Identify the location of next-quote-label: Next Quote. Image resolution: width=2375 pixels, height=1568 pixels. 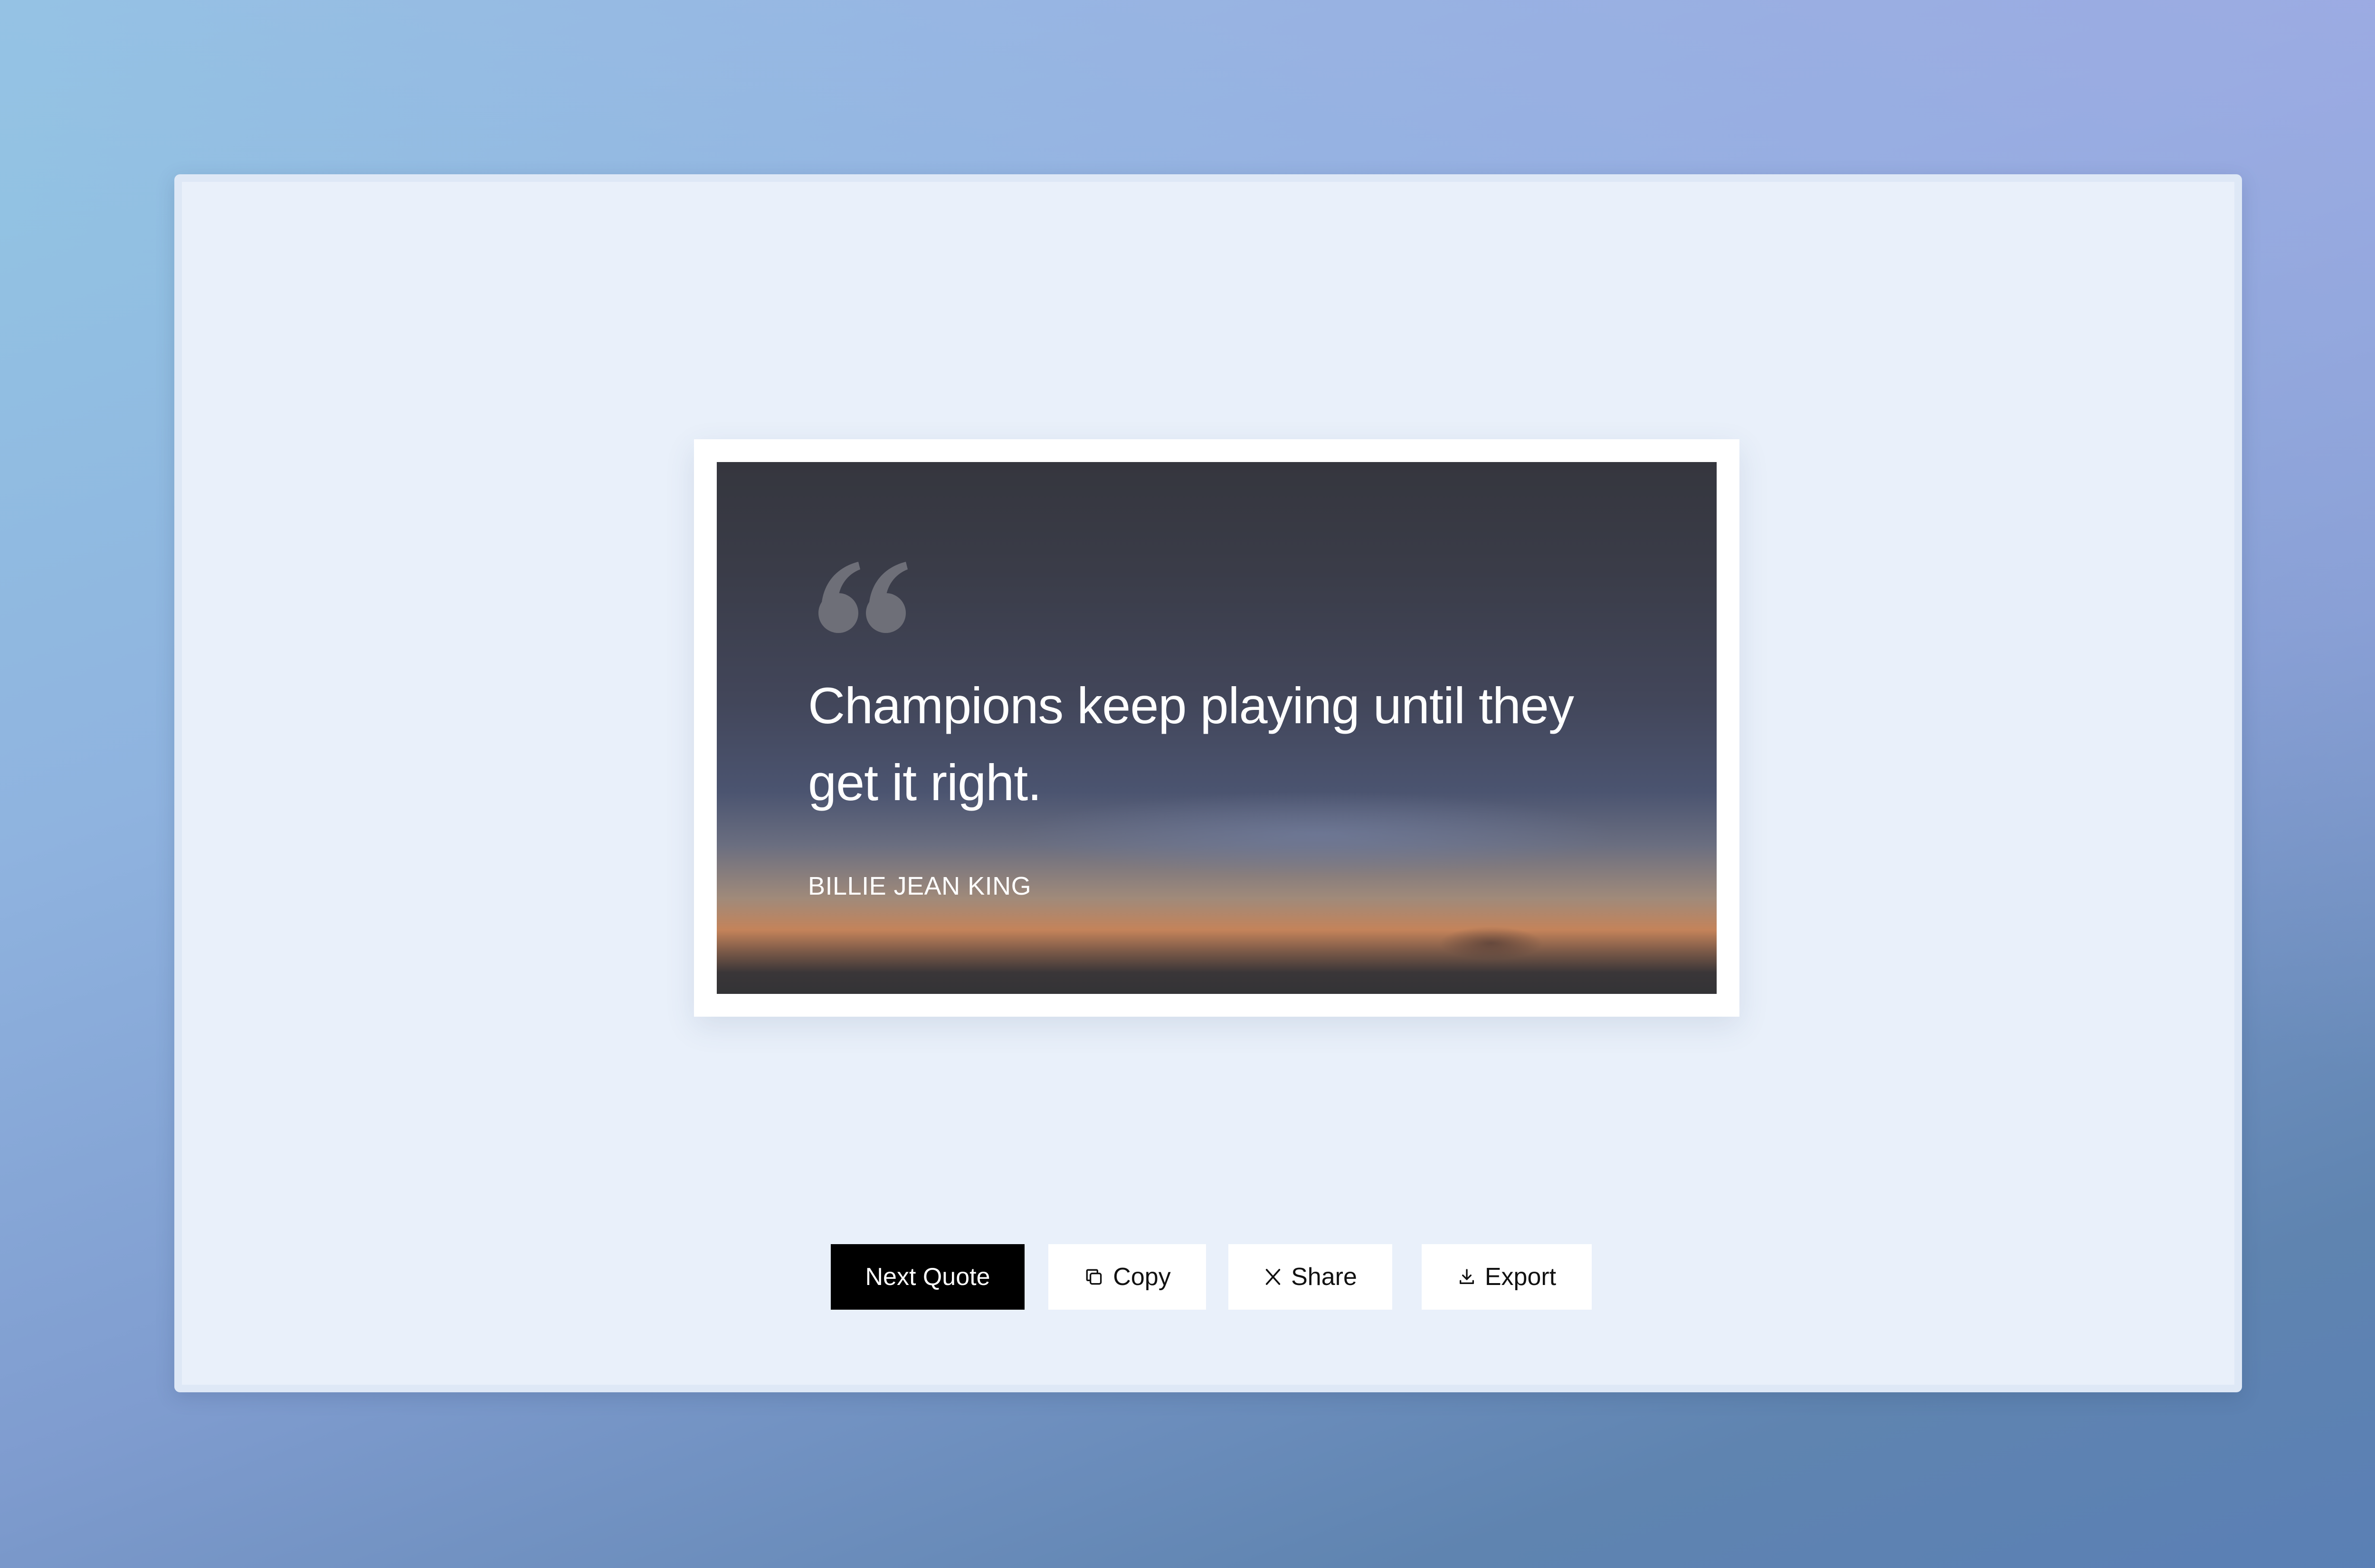
(927, 1277).